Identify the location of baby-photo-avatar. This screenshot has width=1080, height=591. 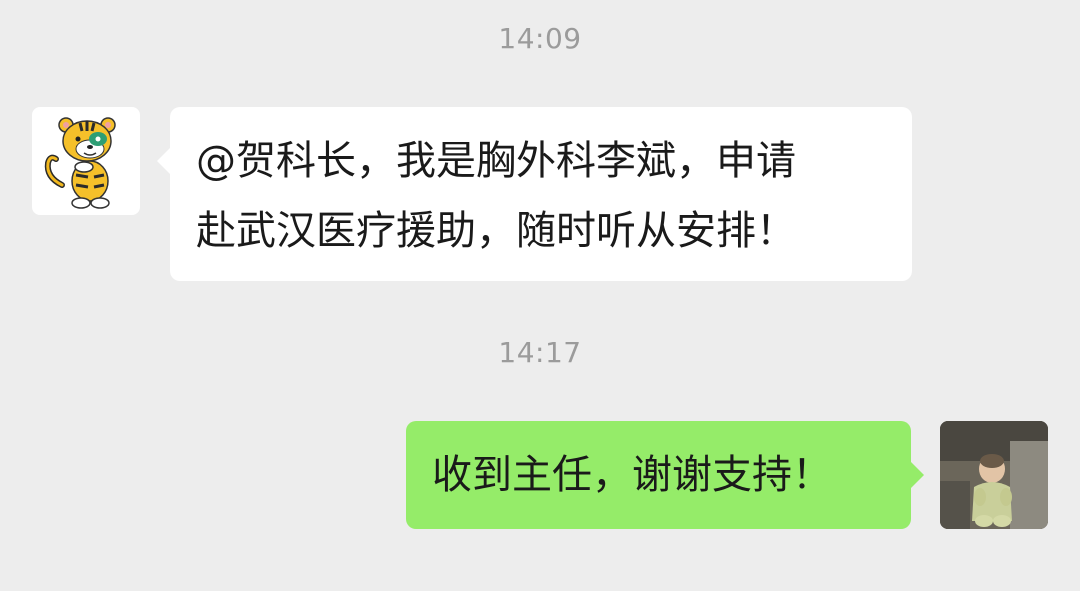
(994, 475).